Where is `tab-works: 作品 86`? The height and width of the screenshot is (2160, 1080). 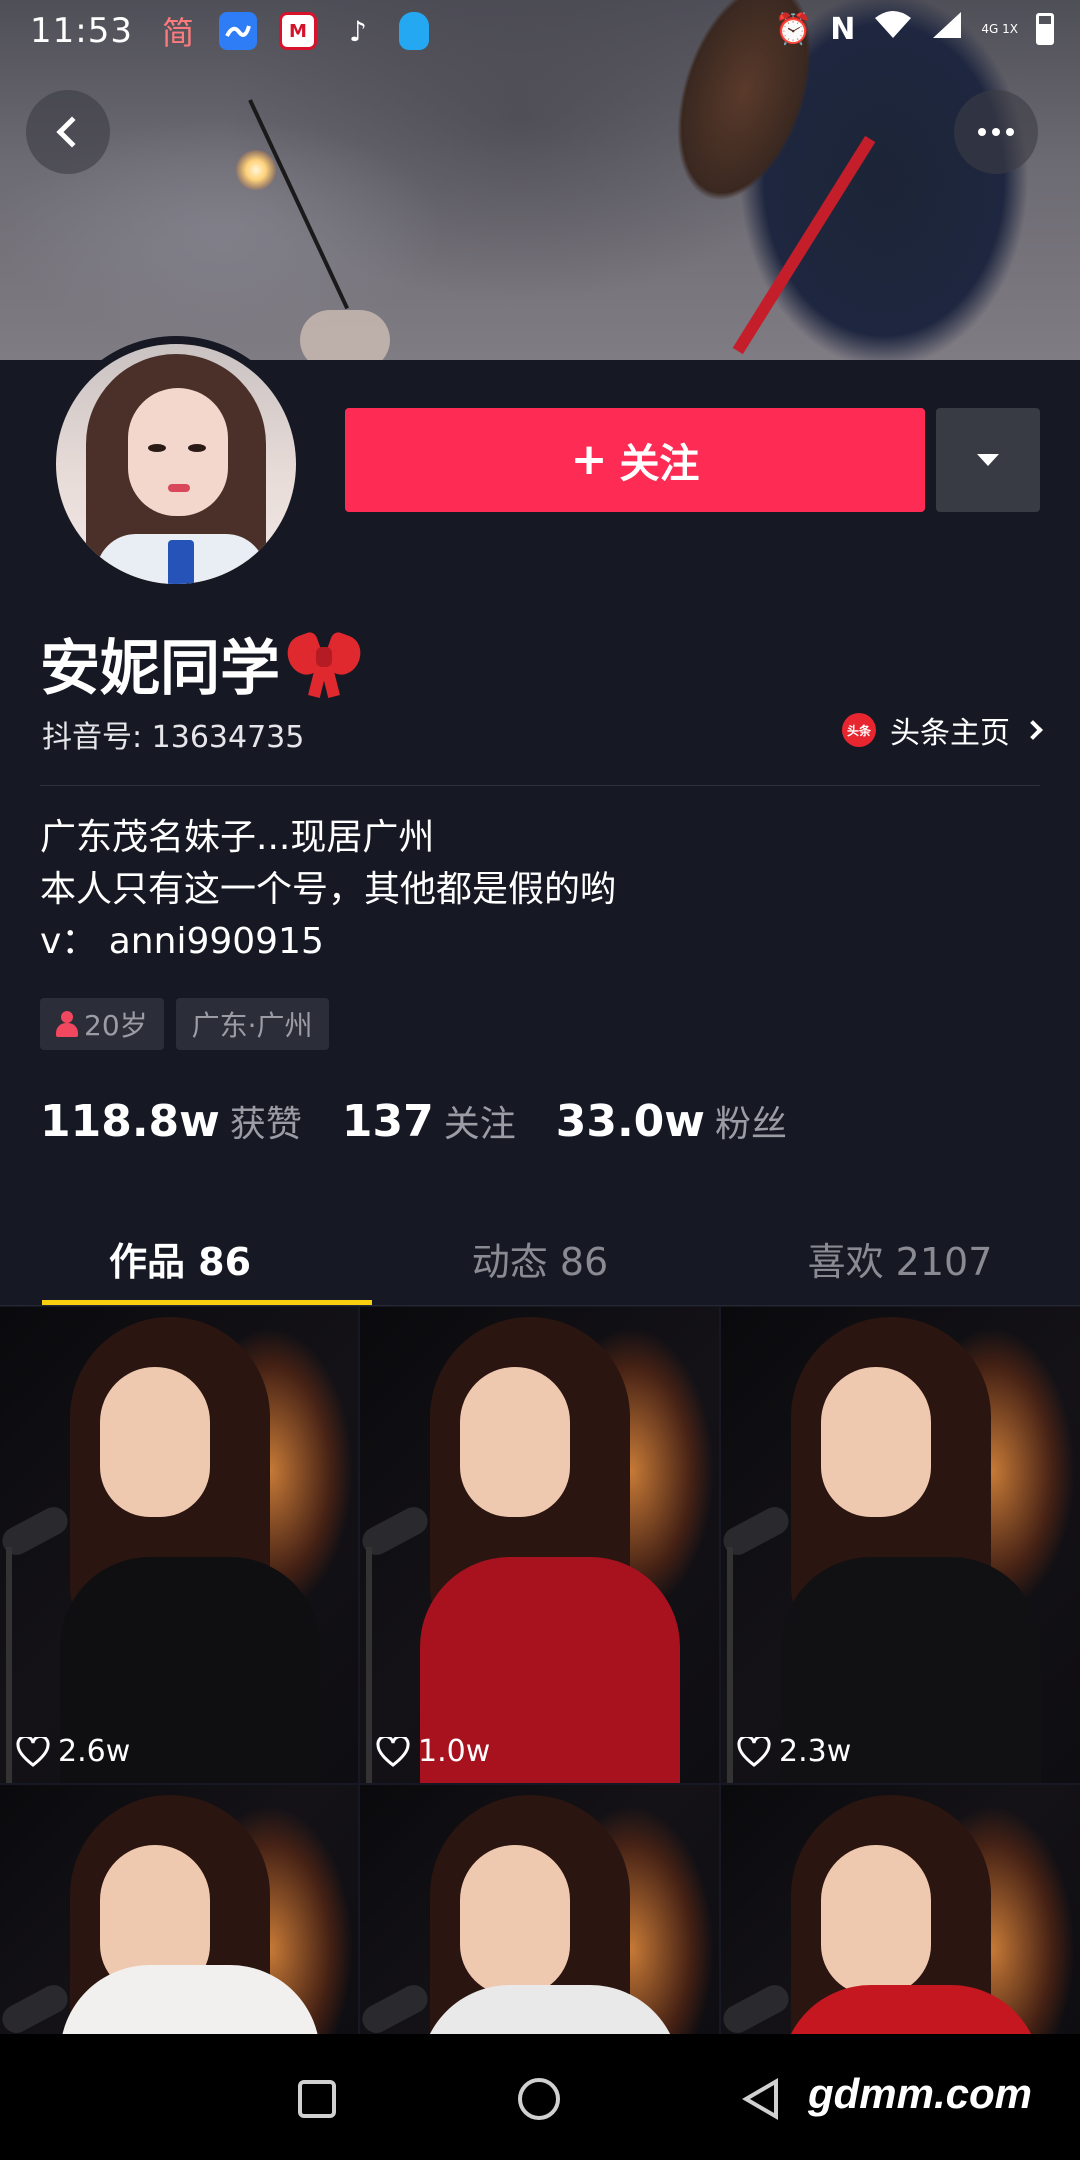
tab-works: 作品 86 is located at coordinates (186, 1258).